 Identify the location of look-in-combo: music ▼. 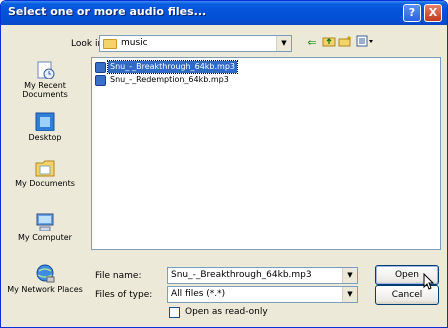
(195, 43).